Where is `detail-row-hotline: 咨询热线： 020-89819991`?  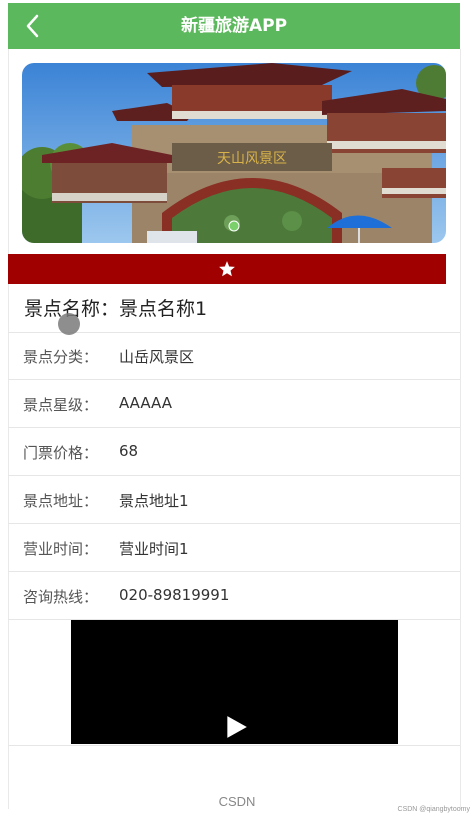 detail-row-hotline: 咨询热线： 020-89819991 is located at coordinates (234, 596).